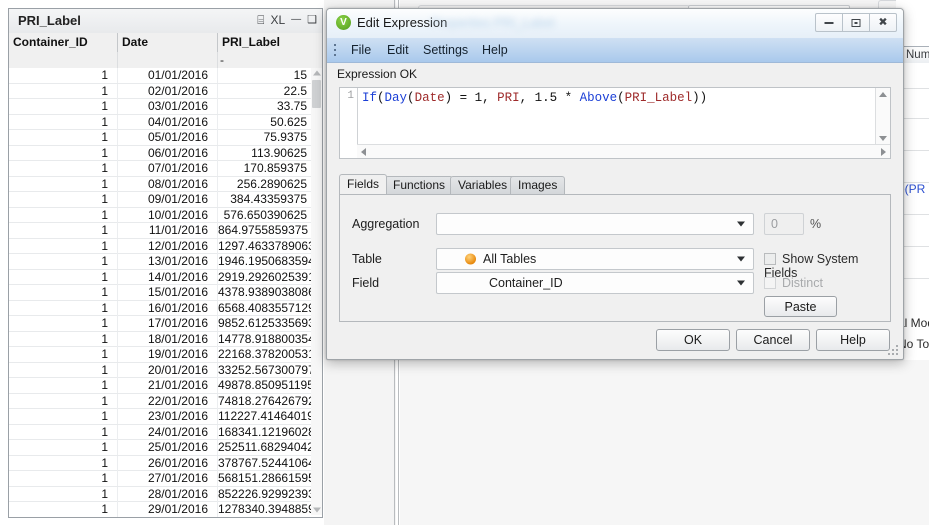 The width and height of the screenshot is (929, 525). What do you see at coordinates (882, 116) in the screenshot?
I see `editor-vertical-scrollbar` at bounding box center [882, 116].